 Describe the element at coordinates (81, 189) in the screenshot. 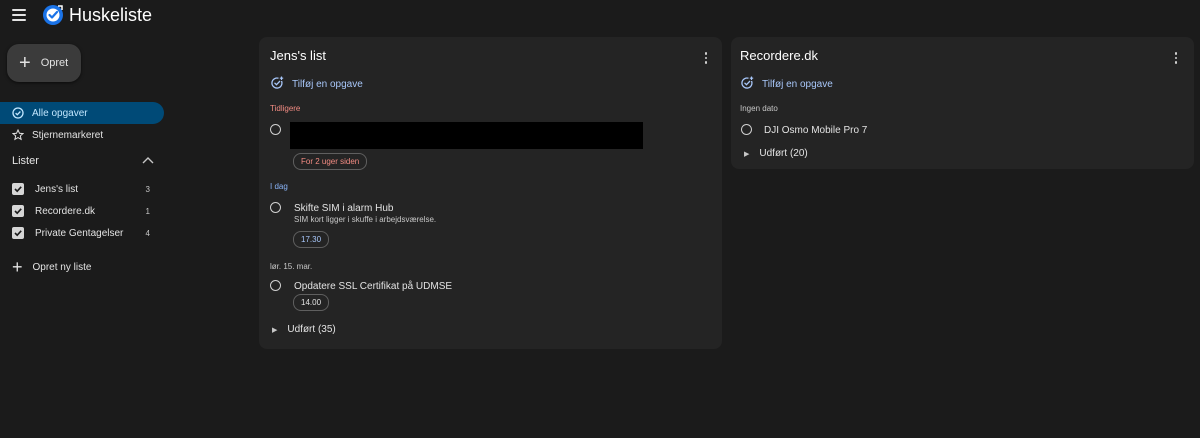

I see `sidebar-list-jens: Jens's list 3` at that location.